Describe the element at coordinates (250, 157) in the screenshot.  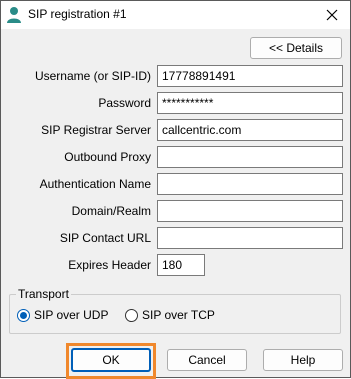
I see `outbound-proxy-field` at that location.